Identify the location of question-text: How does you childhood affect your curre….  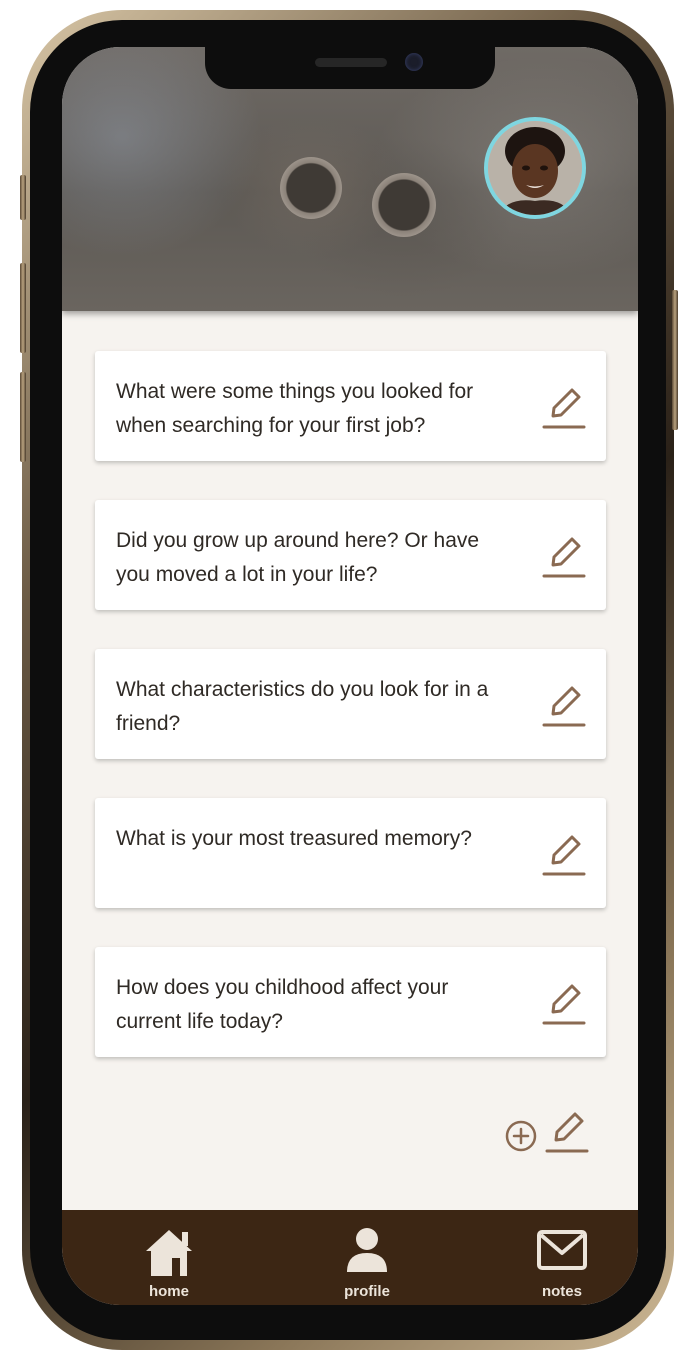
(282, 1004).